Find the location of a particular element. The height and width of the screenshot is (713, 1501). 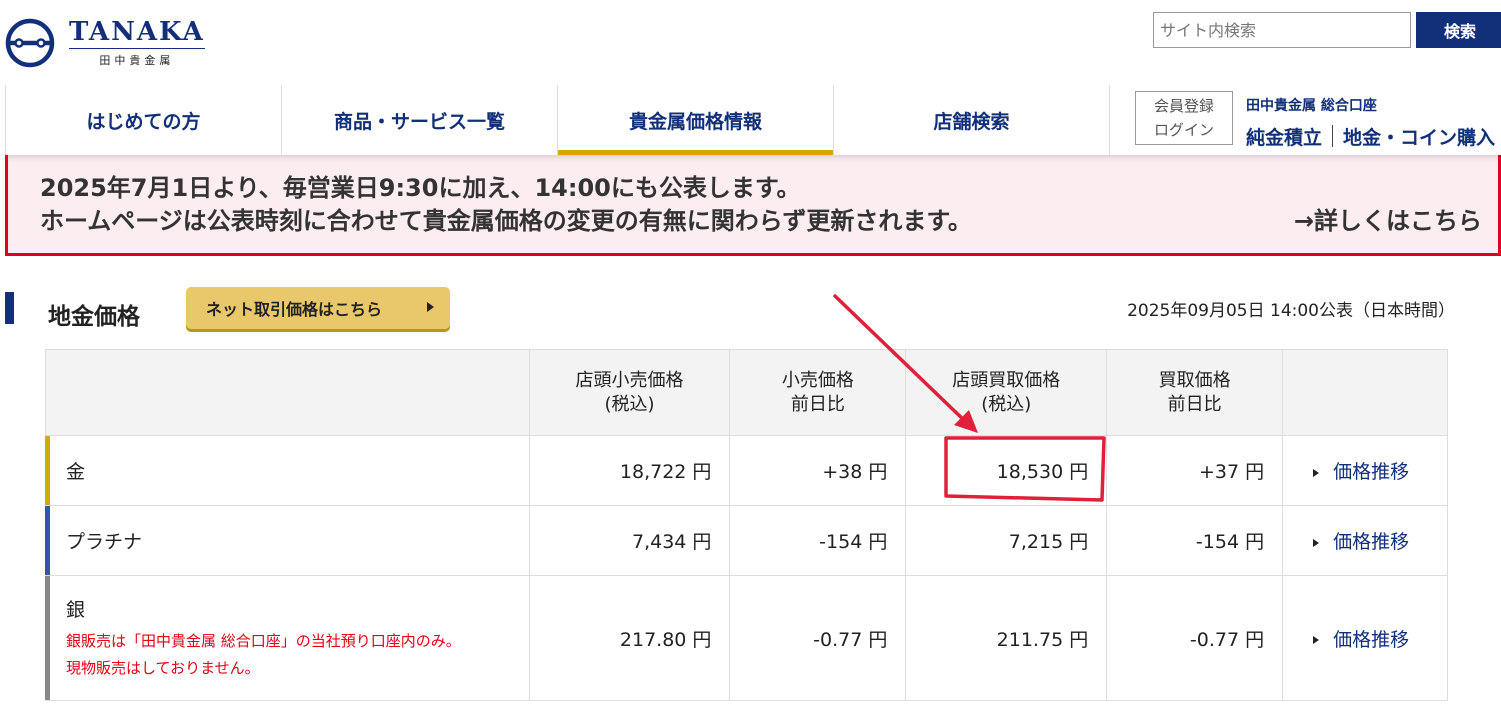

header-buy-diff: 買取価格 前日比 is located at coordinates (1195, 392).